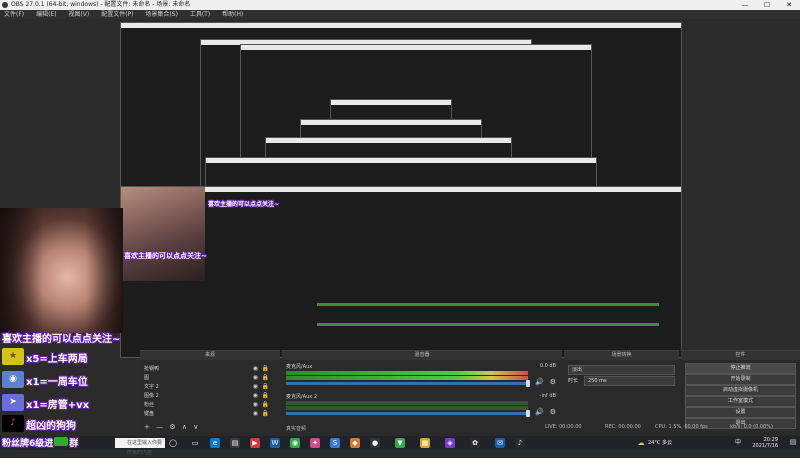  I want to click on menu-help: 帮助(H), so click(232, 14).